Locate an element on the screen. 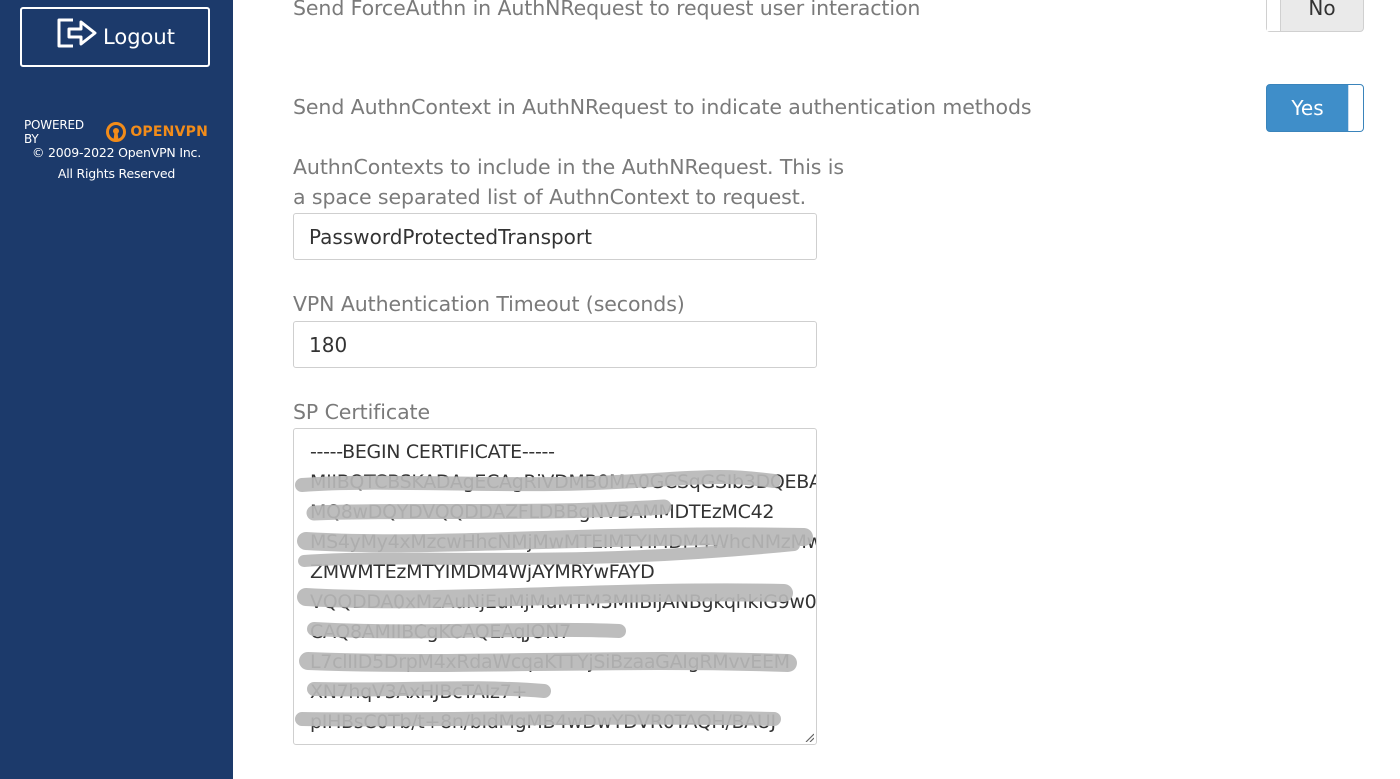 The image size is (1400, 779). toggle-value: Yes is located at coordinates (1307, 108).